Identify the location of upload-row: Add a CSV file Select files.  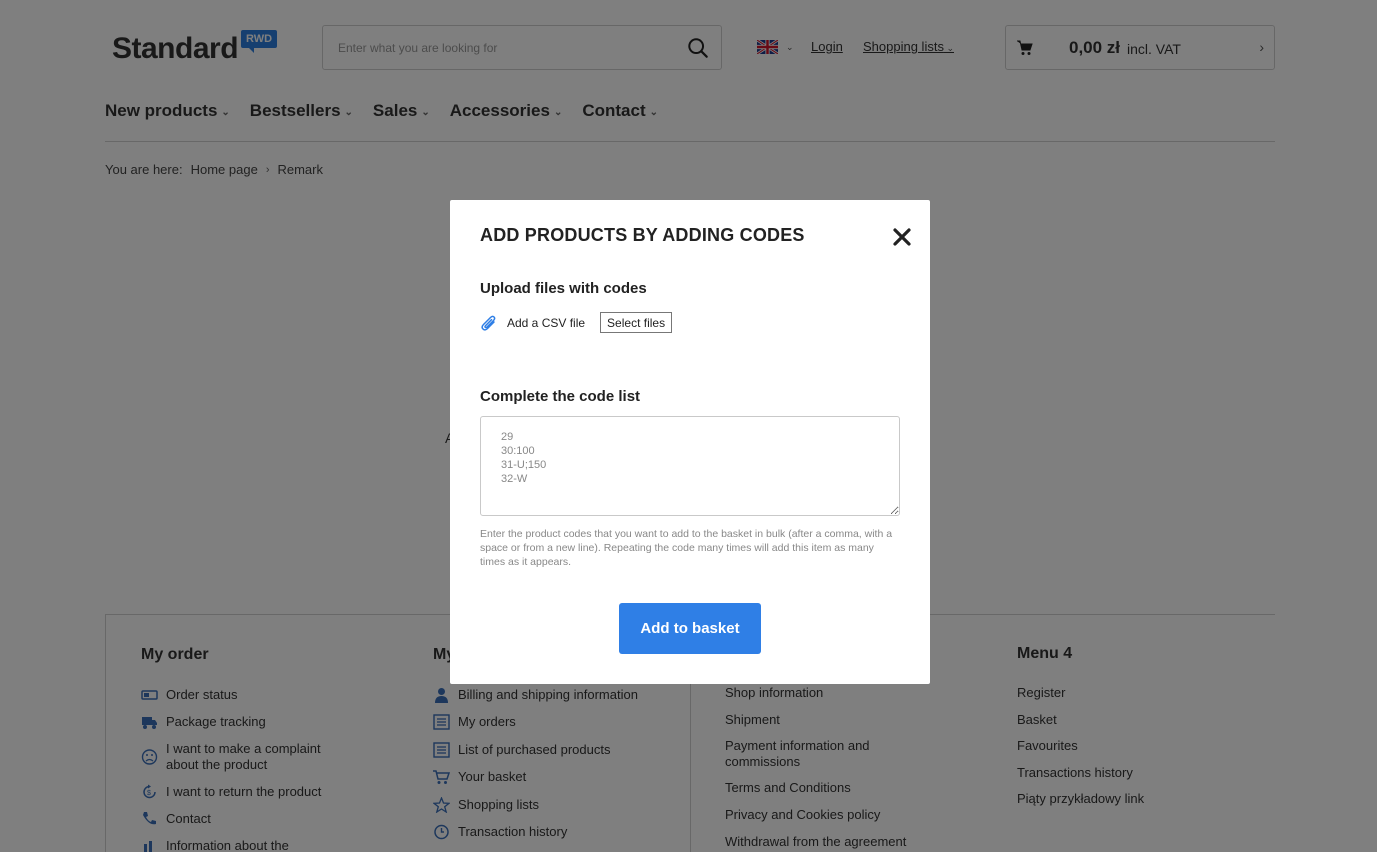
(576, 322).